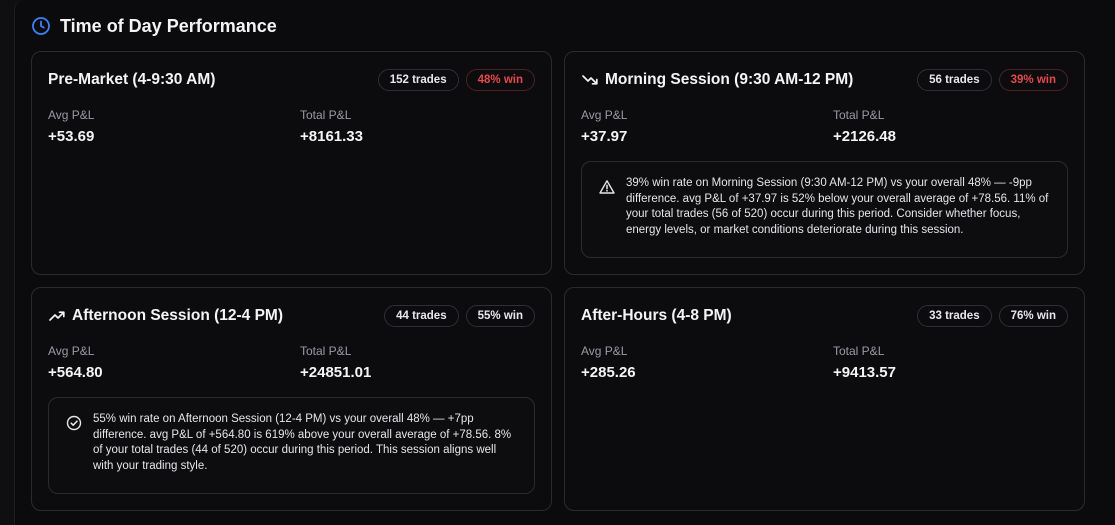 Image resolution: width=1115 pixels, height=525 pixels. What do you see at coordinates (954, 316) in the screenshot?
I see `trades-badge: 33 trades` at bounding box center [954, 316].